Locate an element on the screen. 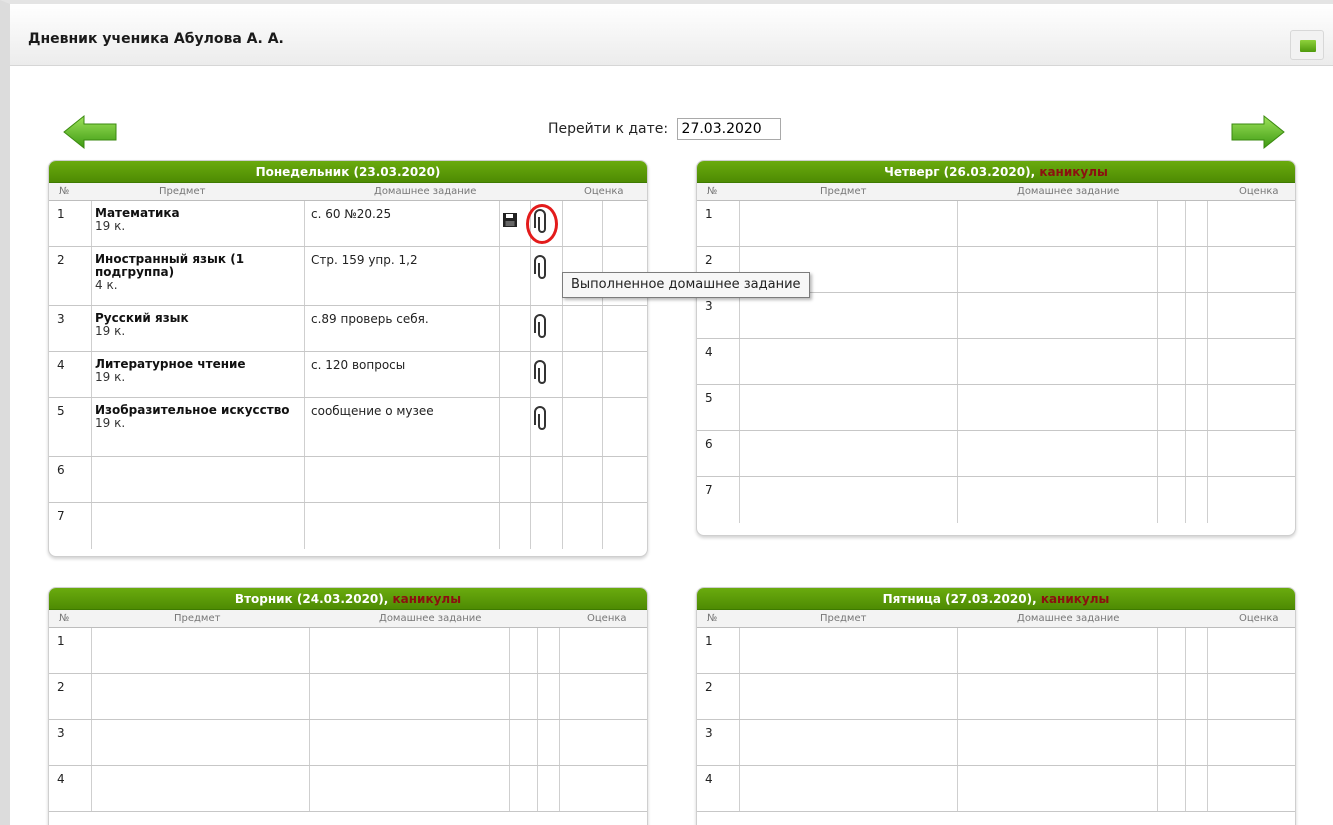 The height and width of the screenshot is (825, 1333). subject-cell: Литературное чтение 19 к. is located at coordinates (195, 371).